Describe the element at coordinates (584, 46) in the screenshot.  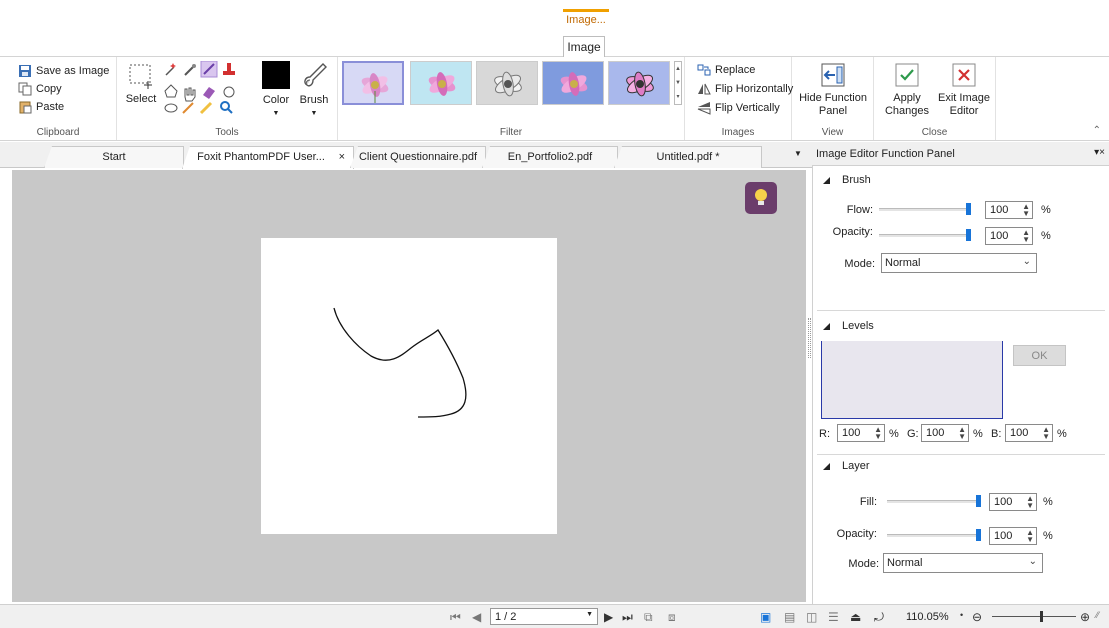
I see `tab-image: Image` at that location.